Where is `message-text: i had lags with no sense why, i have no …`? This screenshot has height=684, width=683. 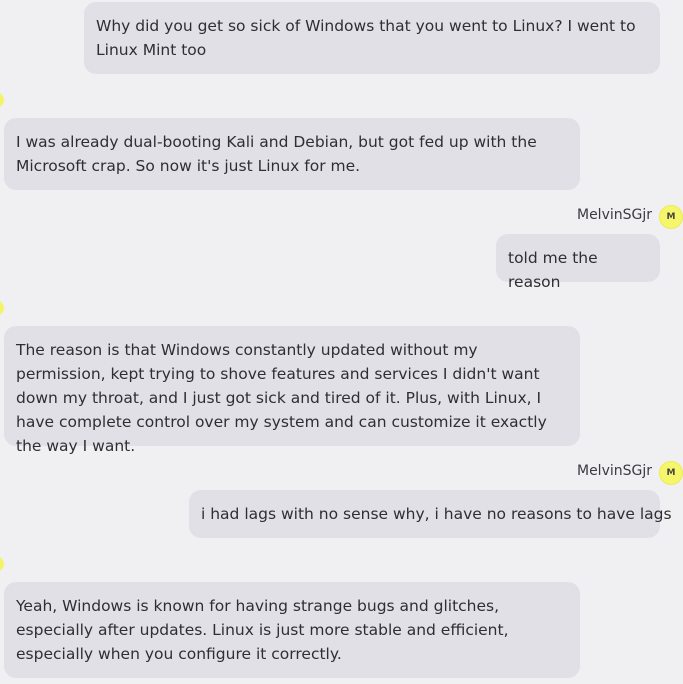 message-text: i had lags with no sense why, i have no … is located at coordinates (436, 514).